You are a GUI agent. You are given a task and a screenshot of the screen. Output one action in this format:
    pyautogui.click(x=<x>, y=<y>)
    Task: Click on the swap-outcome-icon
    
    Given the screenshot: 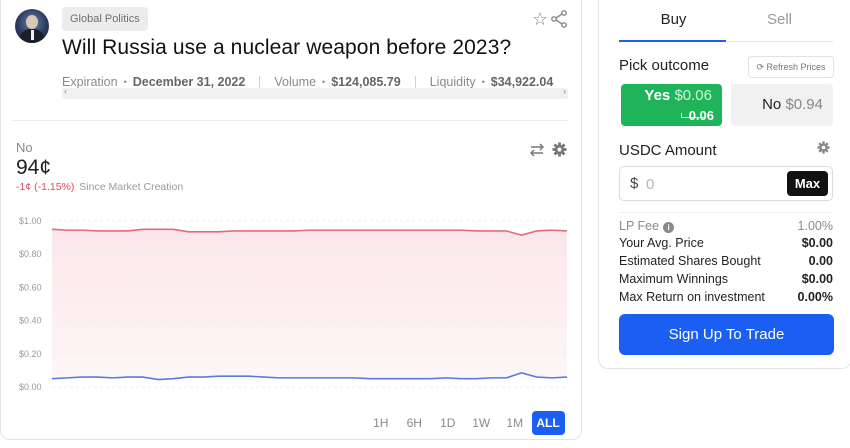 What is the action you would take?
    pyautogui.click(x=537, y=150)
    